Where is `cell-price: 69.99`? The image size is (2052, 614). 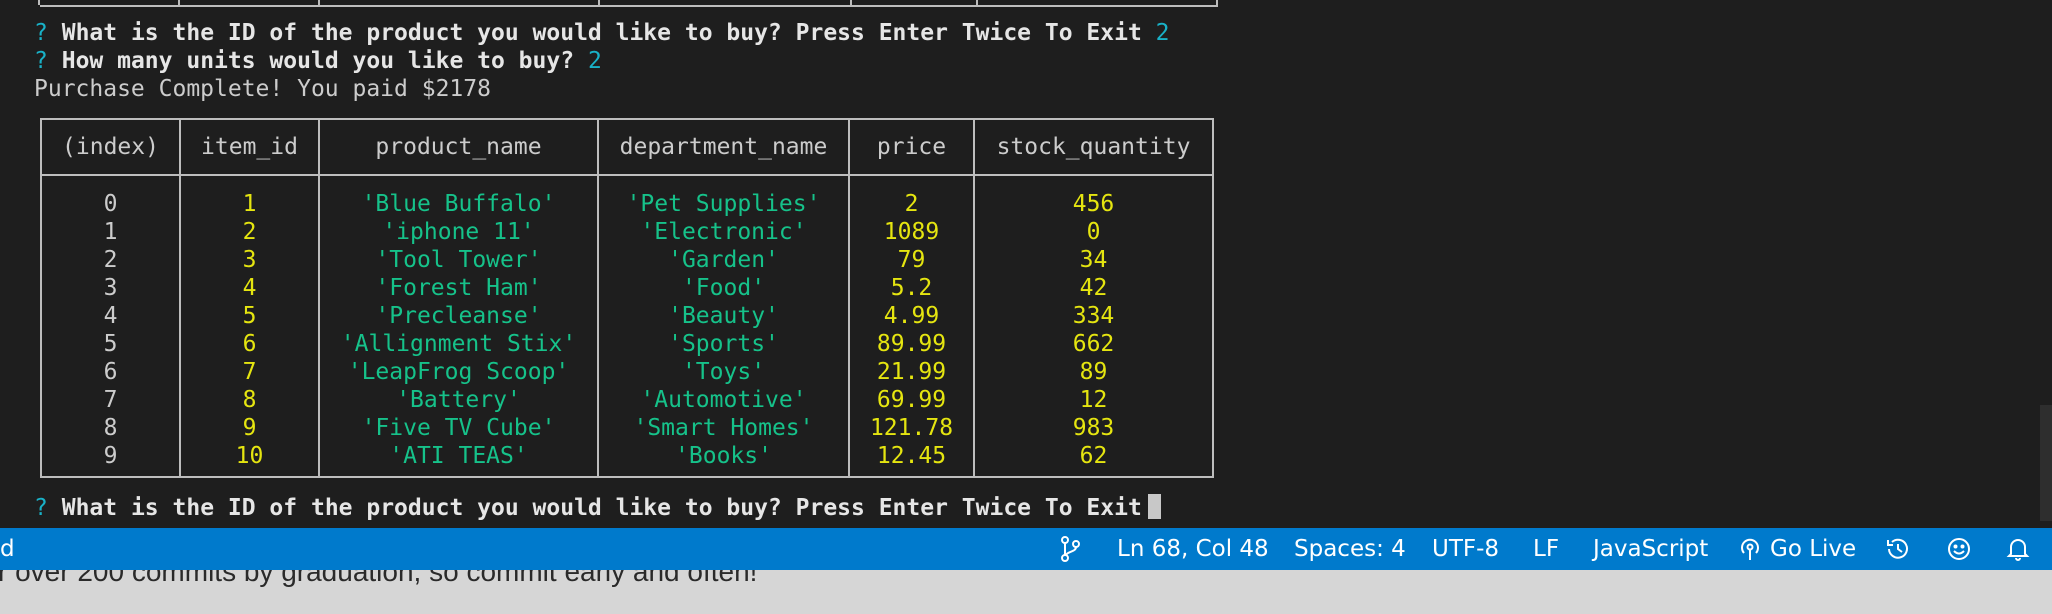
cell-price: 69.99 is located at coordinates (911, 400).